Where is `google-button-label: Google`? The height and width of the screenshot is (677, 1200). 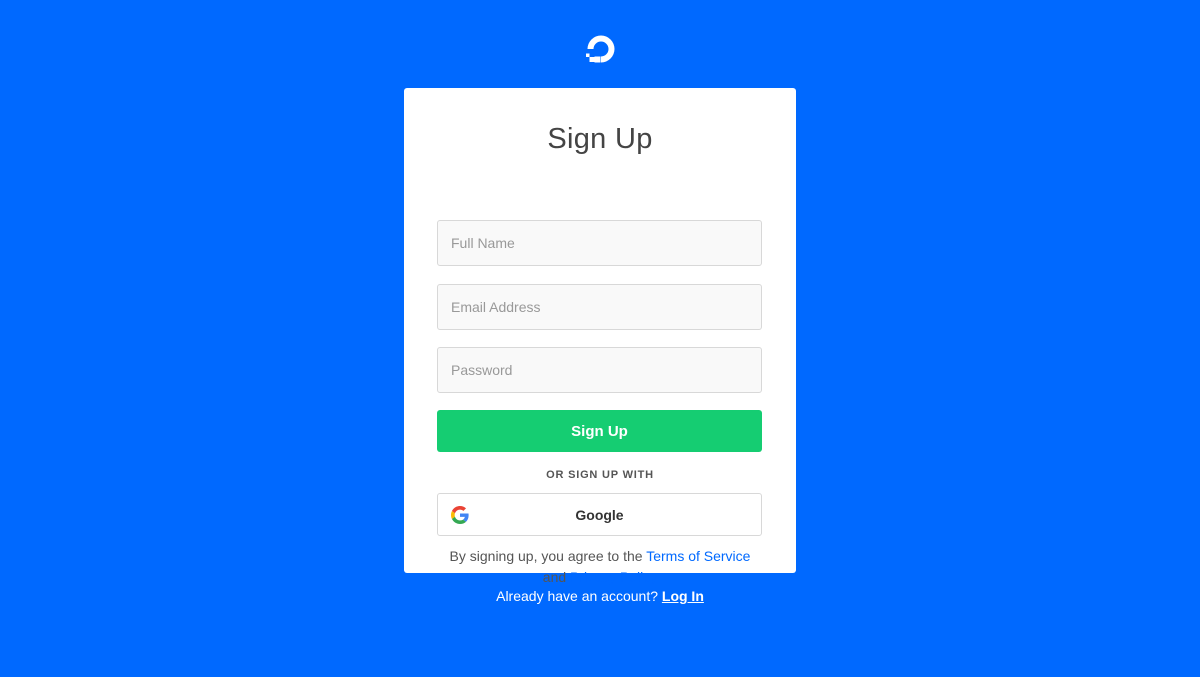
google-button-label: Google is located at coordinates (599, 514).